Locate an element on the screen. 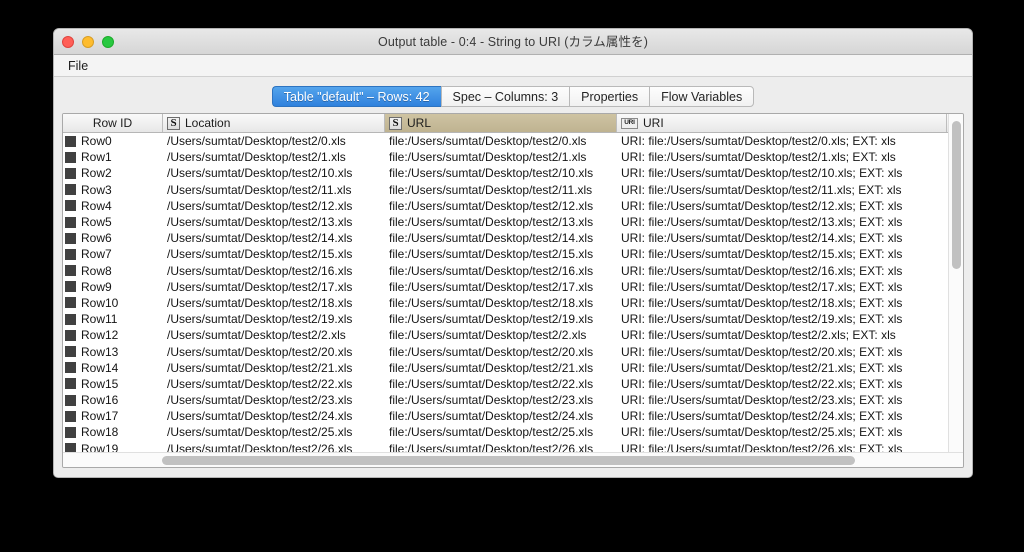 This screenshot has height=552, width=1024. cell-rowid-label: Row1 is located at coordinates (96, 157).